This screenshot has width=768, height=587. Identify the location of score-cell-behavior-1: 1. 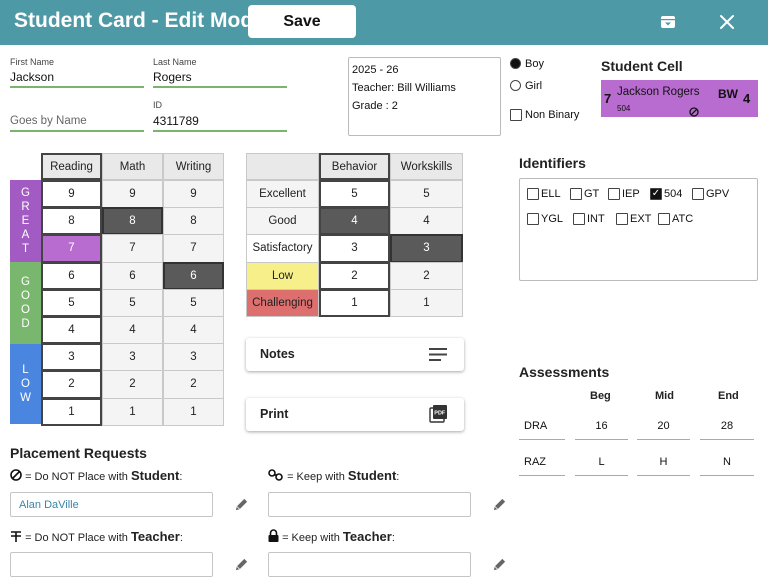
(354, 302).